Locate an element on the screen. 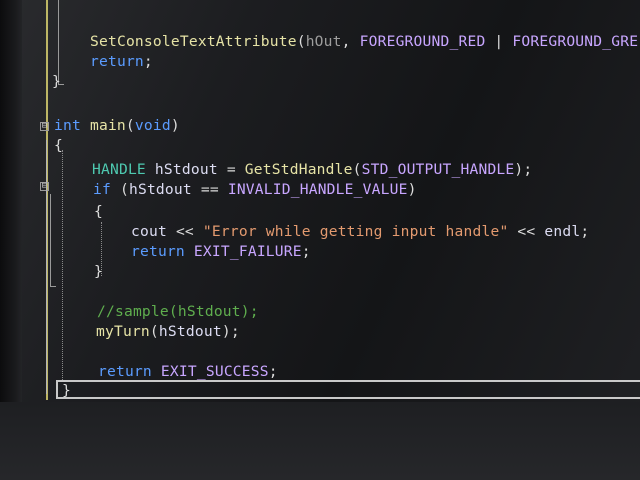  brace-guide-if-end is located at coordinates (53, 286).